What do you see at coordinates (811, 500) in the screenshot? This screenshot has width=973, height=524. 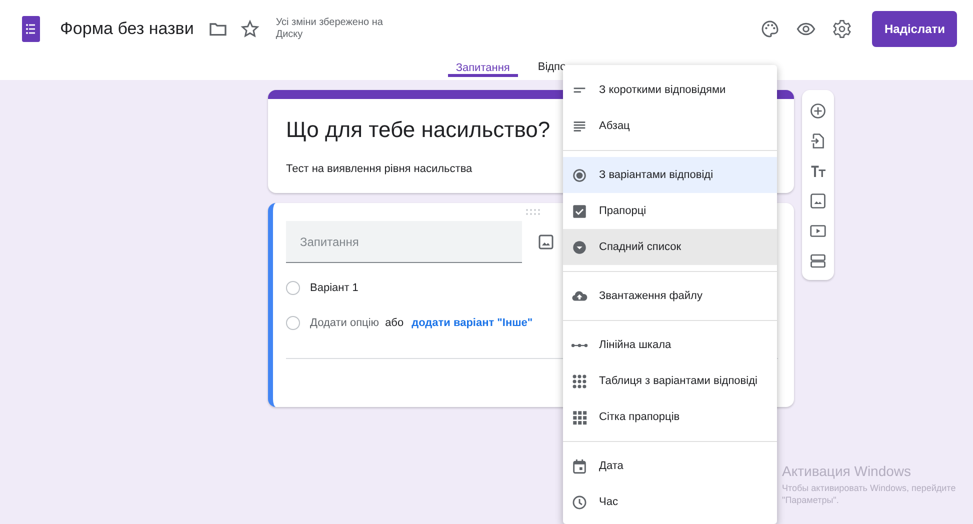 I see `activation-text: "Параметры".` at bounding box center [811, 500].